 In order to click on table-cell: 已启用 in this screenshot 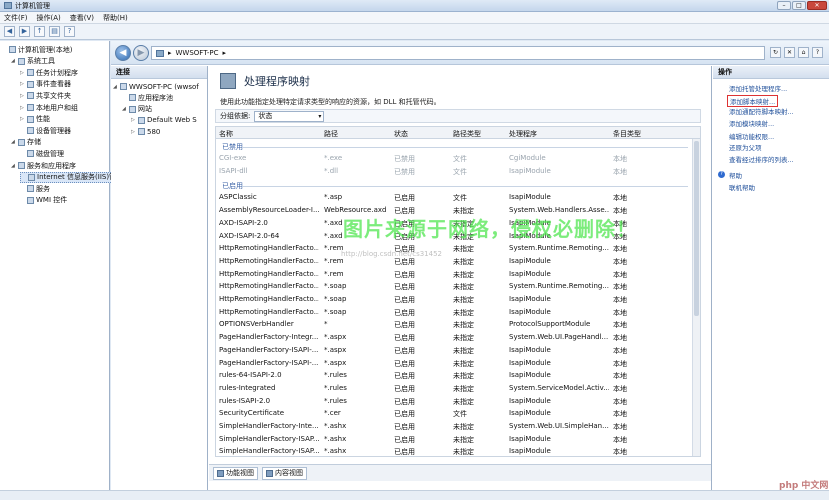, I will do `click(404, 325)`.